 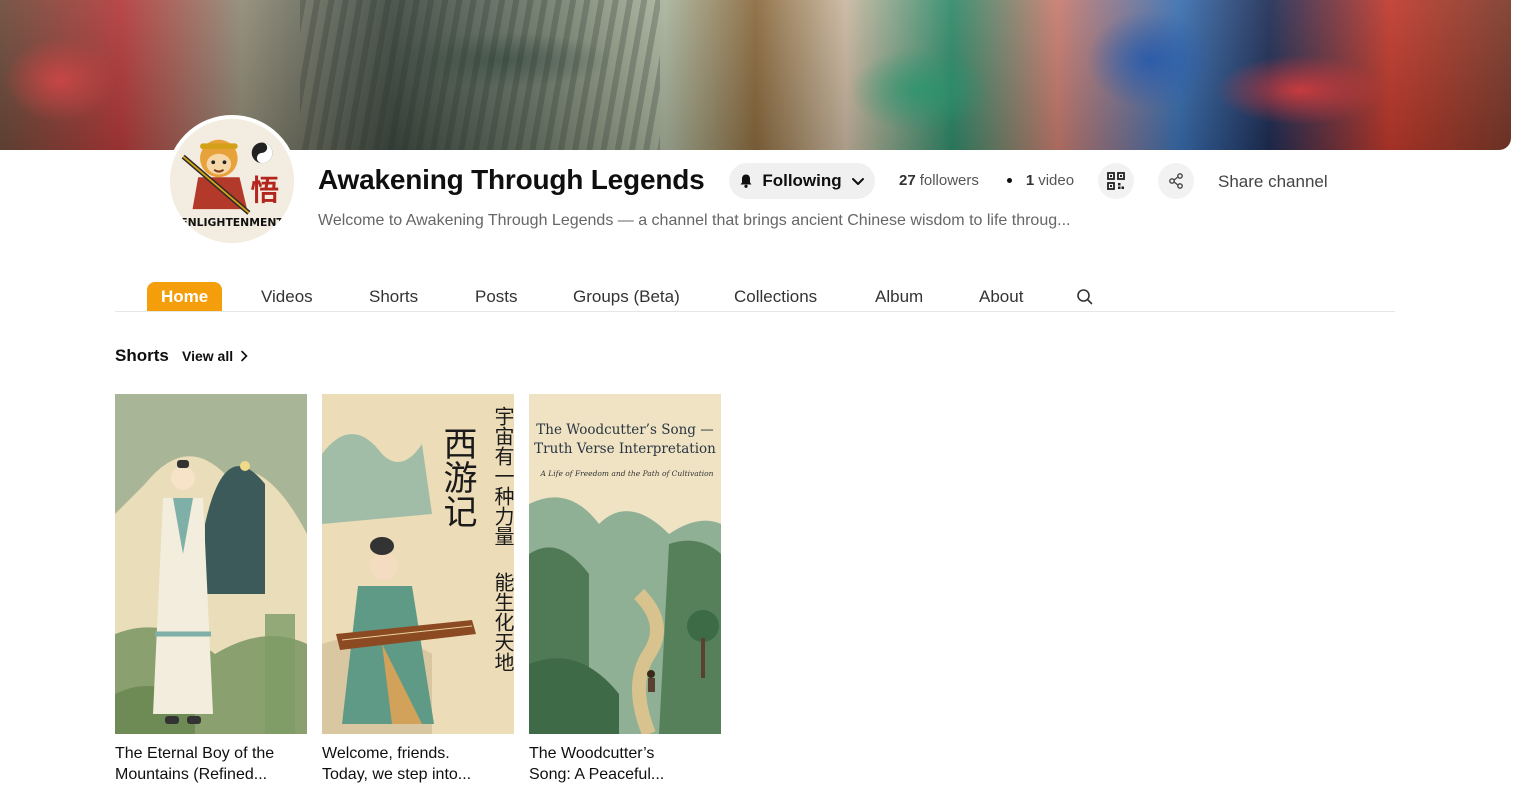 What do you see at coordinates (949, 180) in the screenshot?
I see `followers-label: followers` at bounding box center [949, 180].